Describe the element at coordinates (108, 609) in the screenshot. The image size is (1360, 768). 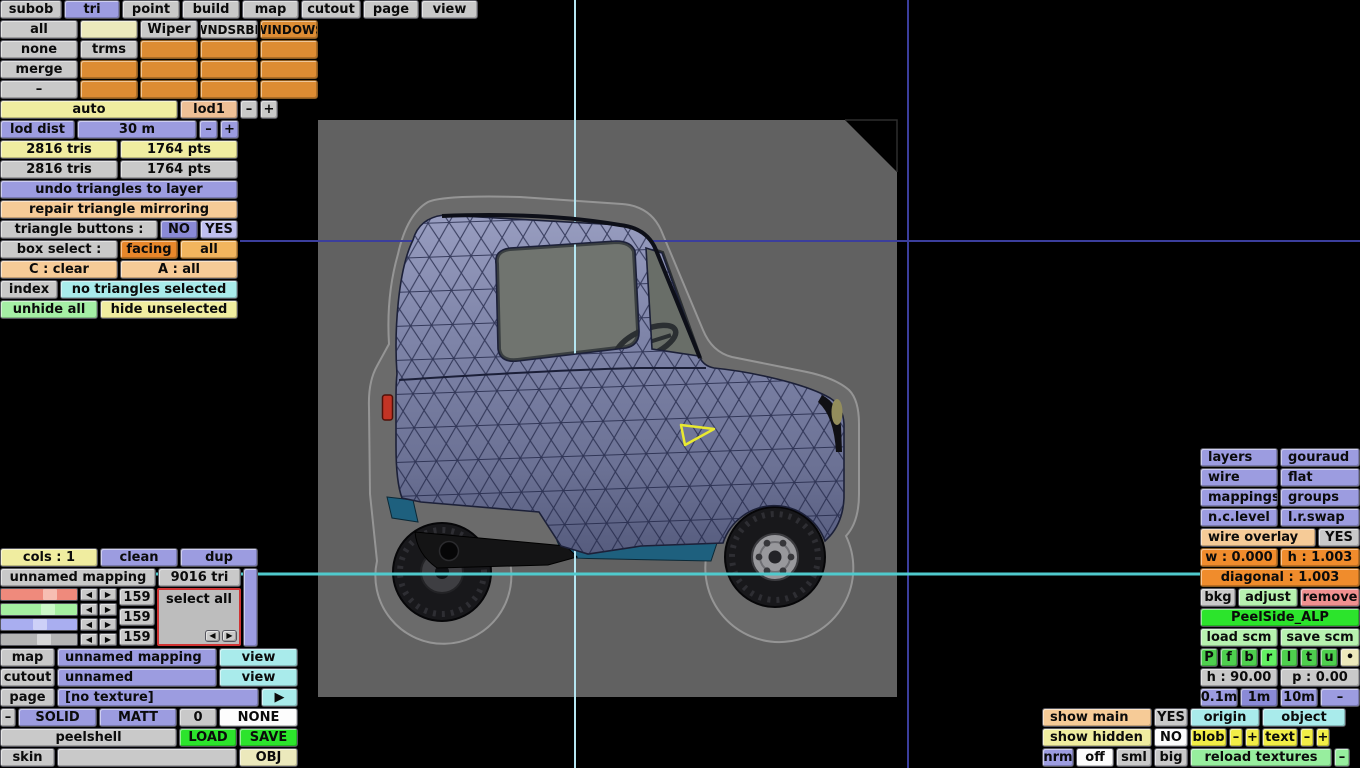
I see `green-increment-button: ▶` at that location.